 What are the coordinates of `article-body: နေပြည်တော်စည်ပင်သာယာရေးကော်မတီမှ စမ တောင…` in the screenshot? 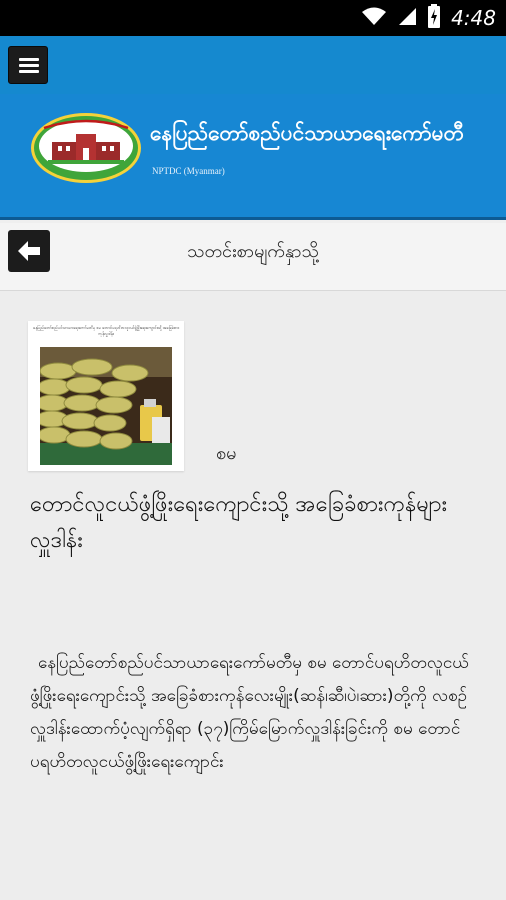 It's located at (249, 712).